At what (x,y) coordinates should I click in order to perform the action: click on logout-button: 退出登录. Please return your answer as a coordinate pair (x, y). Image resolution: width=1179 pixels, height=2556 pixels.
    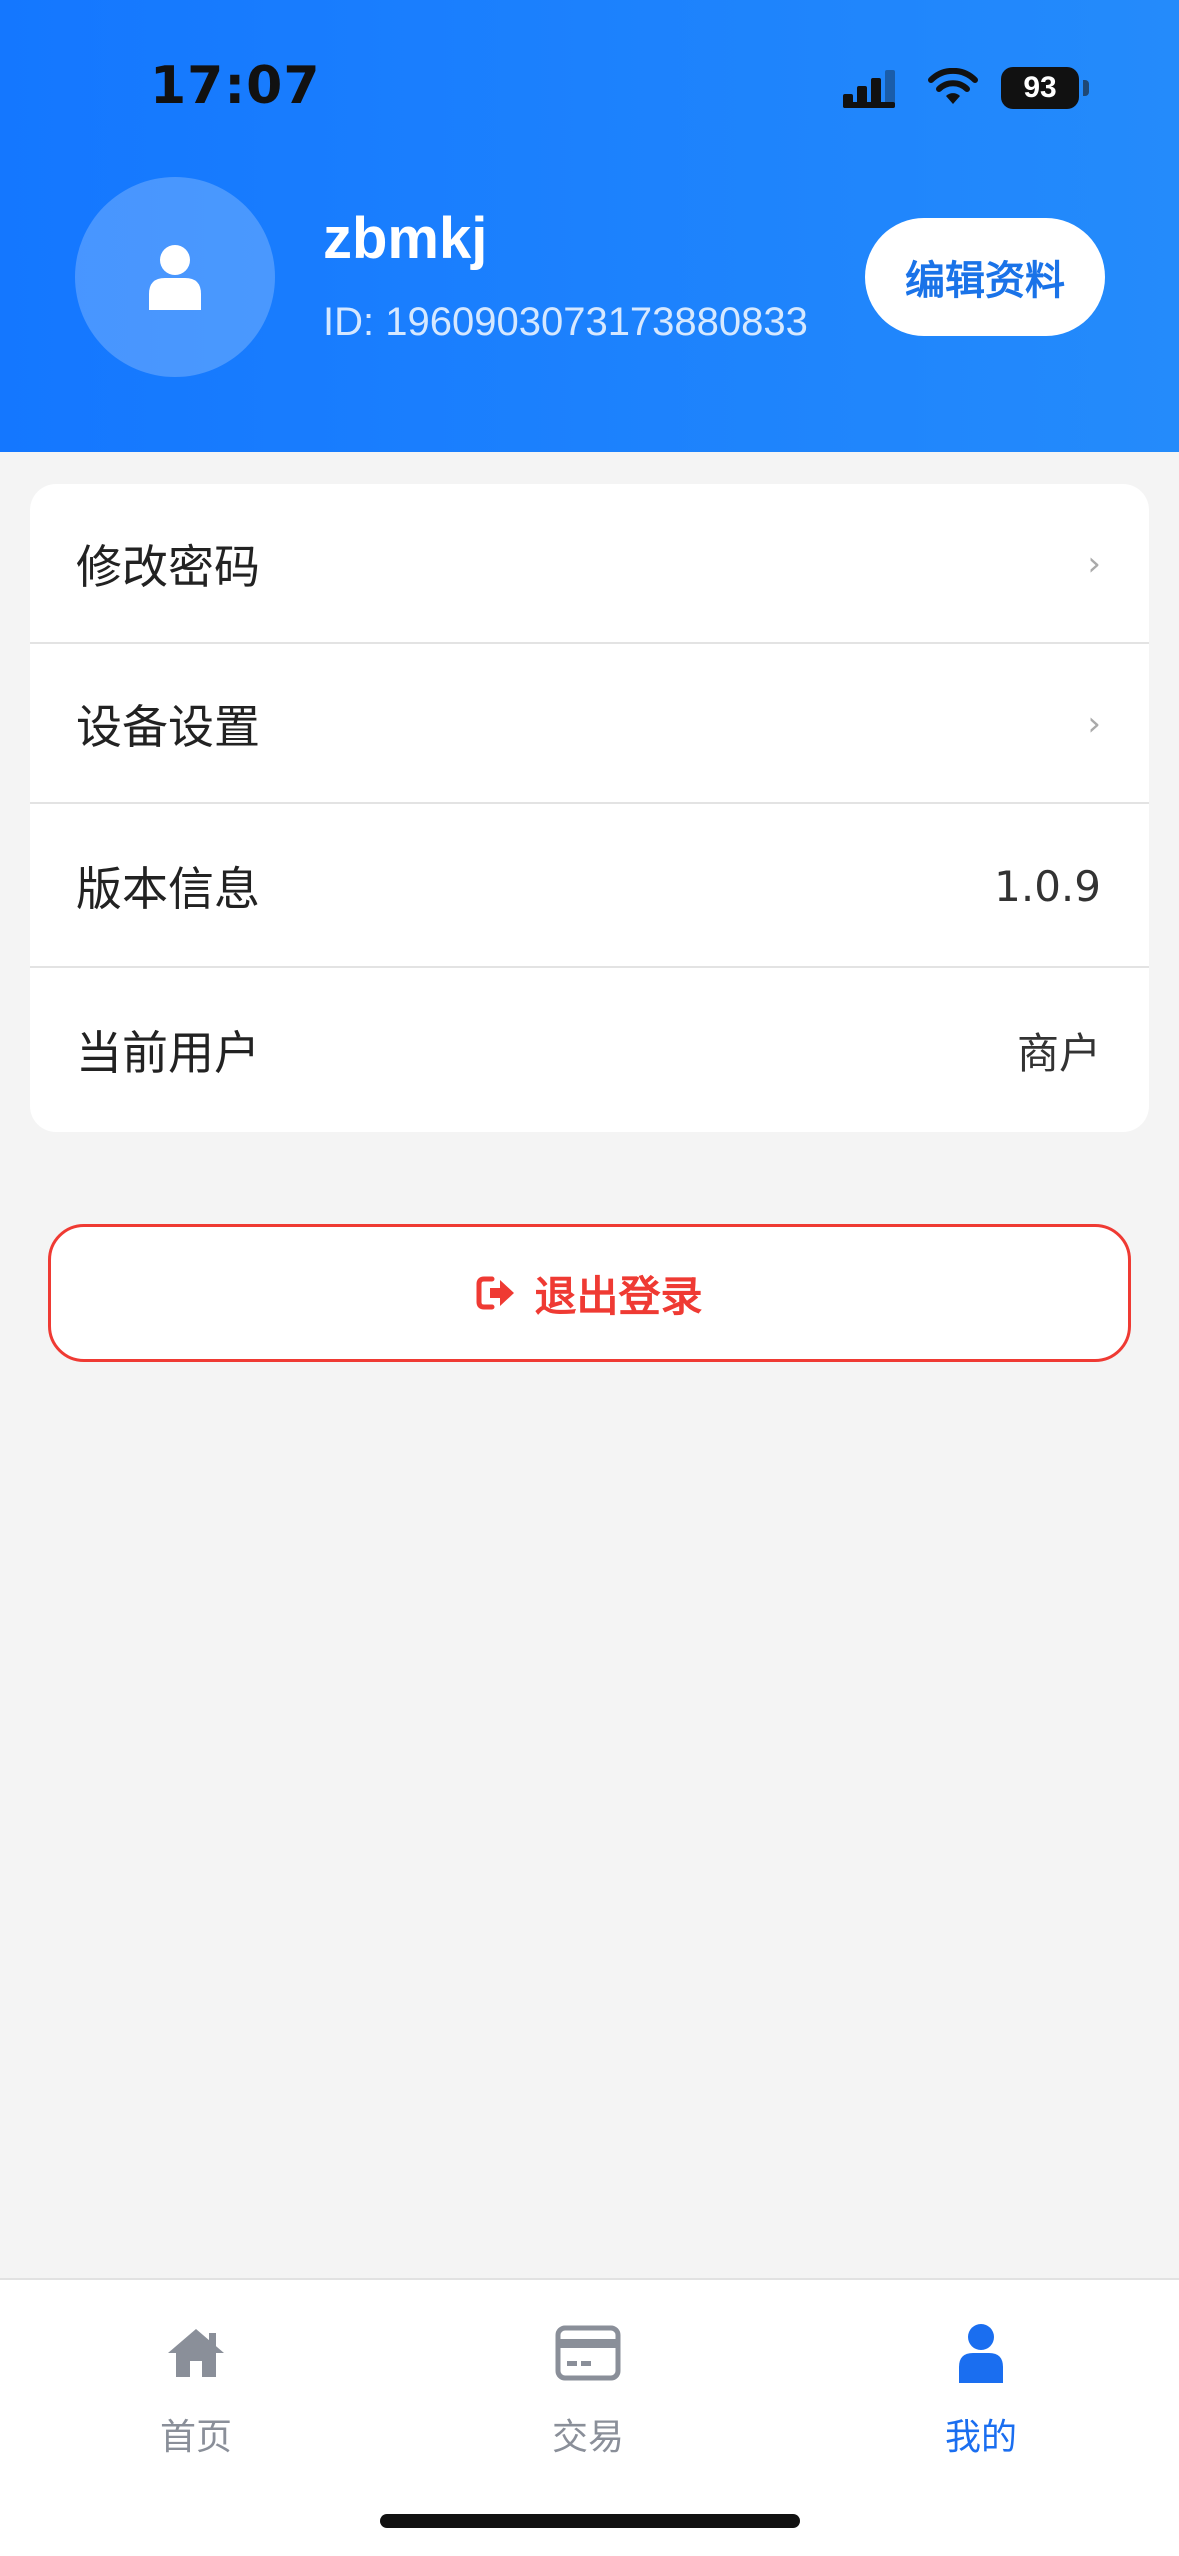
    Looking at the image, I should click on (589, 1293).